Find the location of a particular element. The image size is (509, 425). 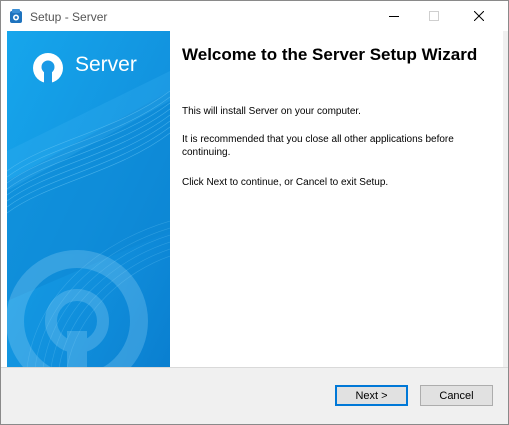

wizard-footer: Next > Cancel is located at coordinates (254, 396).